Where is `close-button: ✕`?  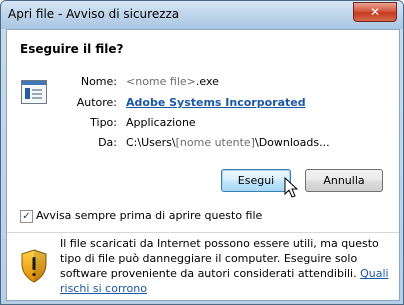
close-button: ✕ is located at coordinates (375, 12).